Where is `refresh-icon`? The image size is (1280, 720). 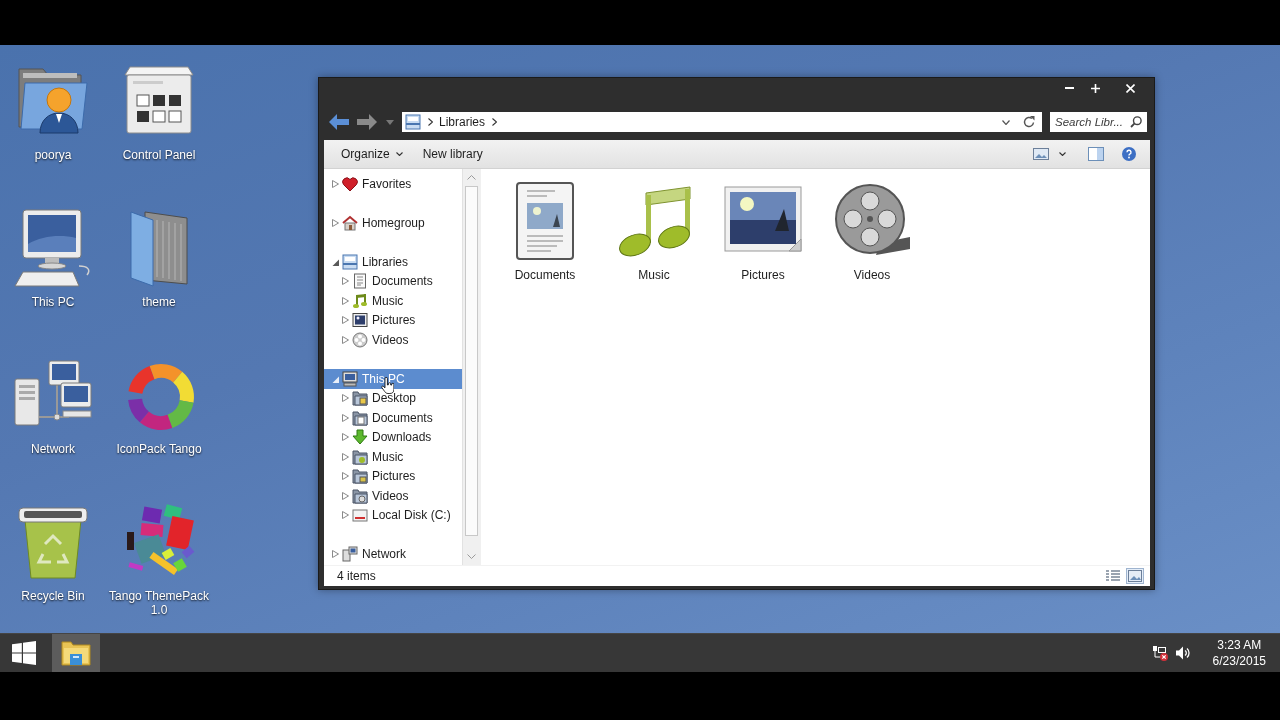
refresh-icon is located at coordinates (1029, 122).